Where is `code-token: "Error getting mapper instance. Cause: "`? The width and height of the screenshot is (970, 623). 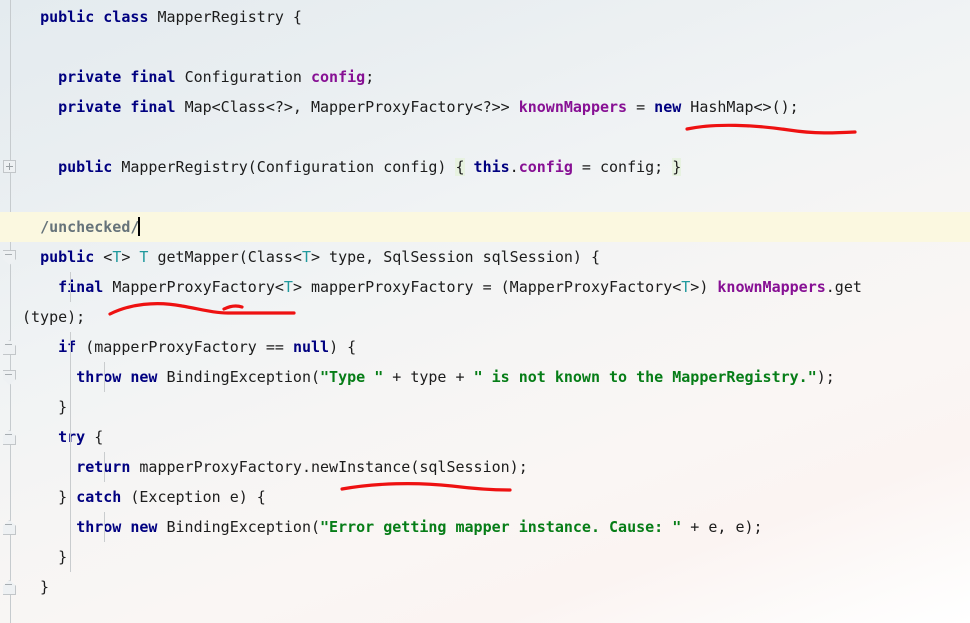
code-token: "Error getting mapper instance. Cause: " is located at coordinates (501, 527).